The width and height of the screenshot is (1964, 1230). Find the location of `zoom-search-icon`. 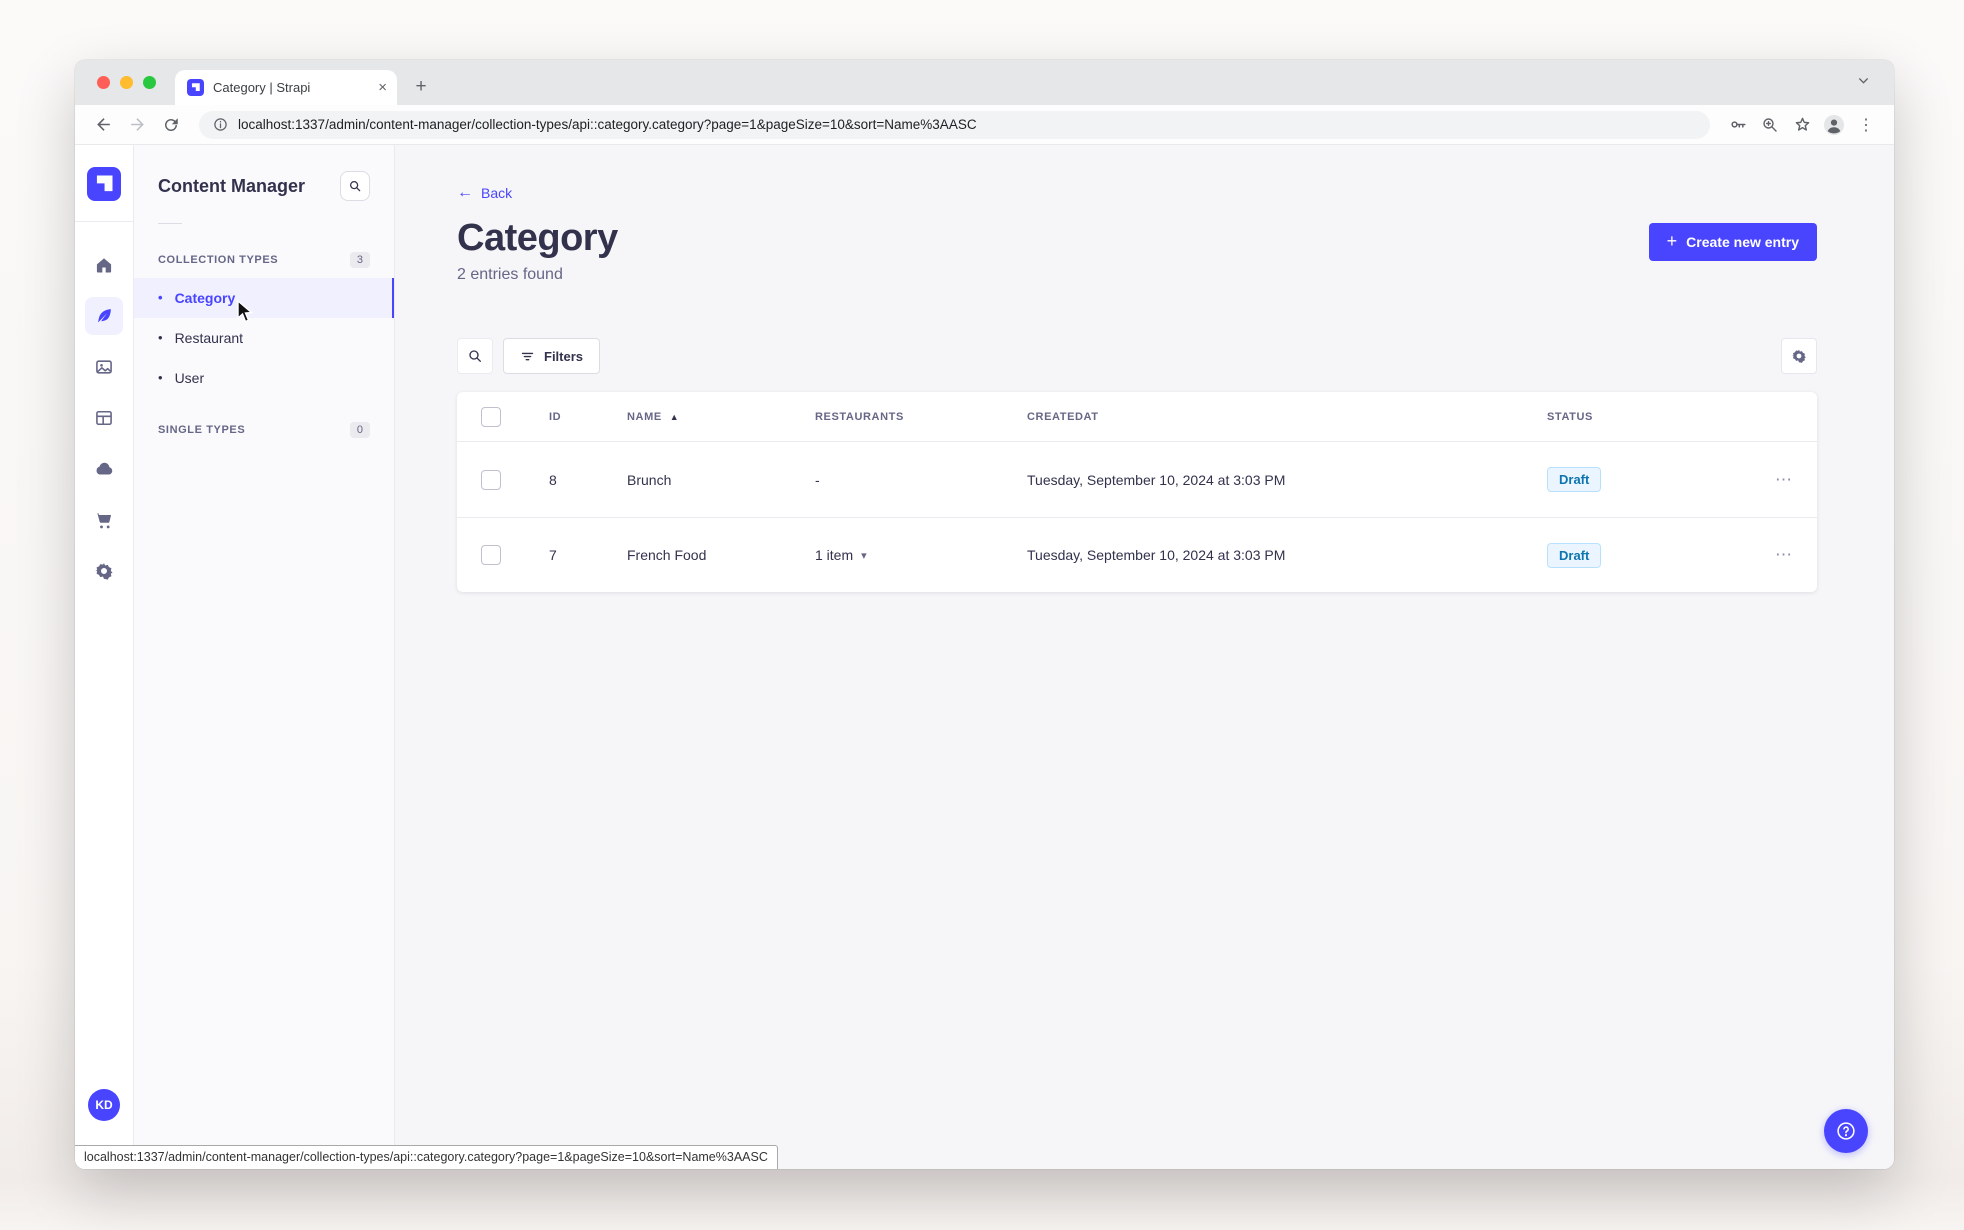

zoom-search-icon is located at coordinates (1770, 125).